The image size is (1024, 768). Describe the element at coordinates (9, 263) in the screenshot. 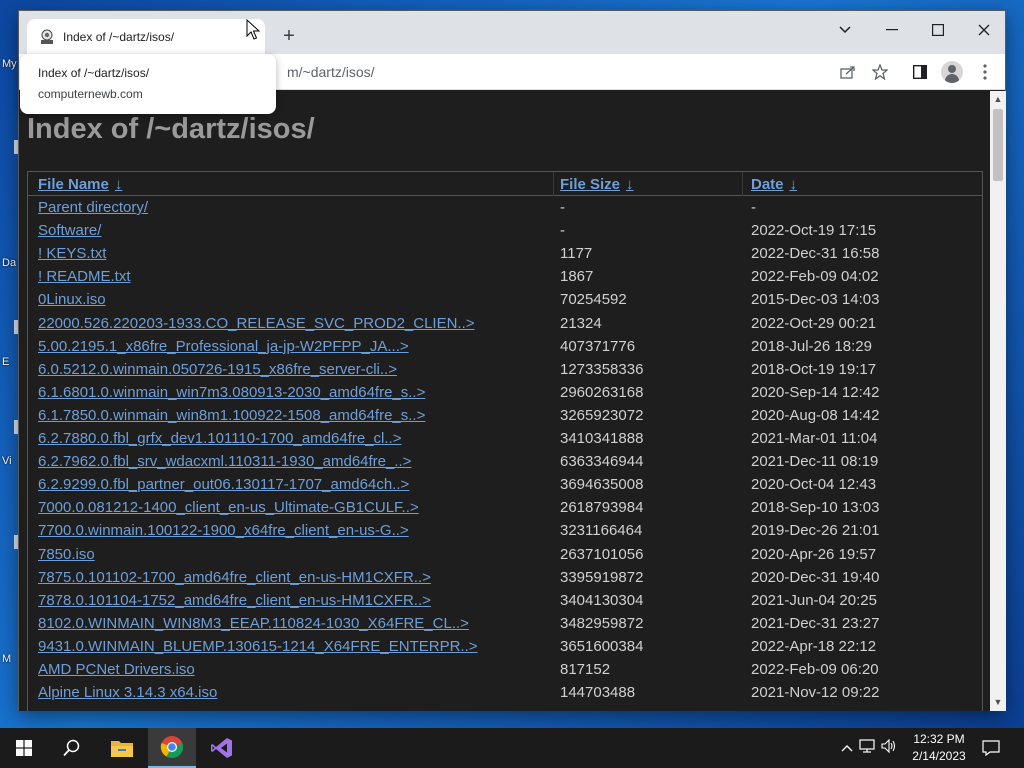

I see `desktop-icon-label: Da` at that location.